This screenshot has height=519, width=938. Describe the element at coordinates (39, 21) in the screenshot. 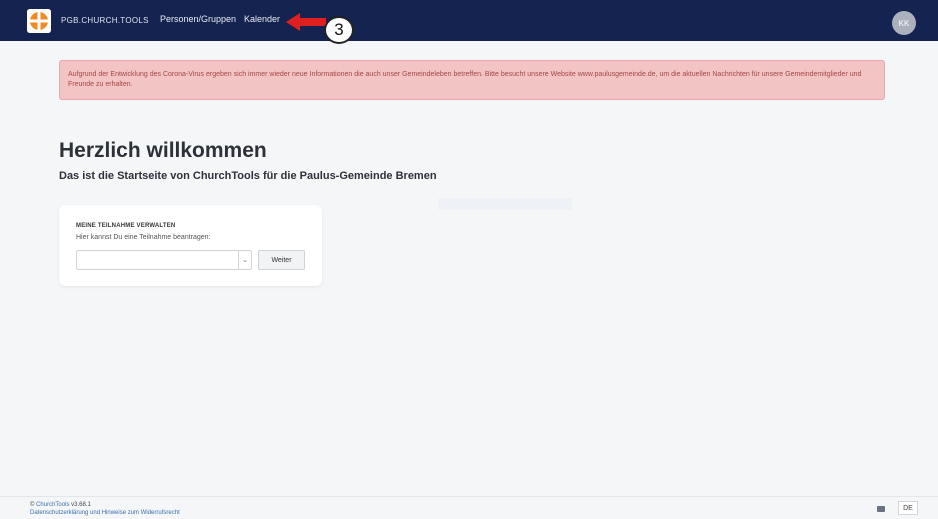

I see `churchtools-logo-icon` at that location.